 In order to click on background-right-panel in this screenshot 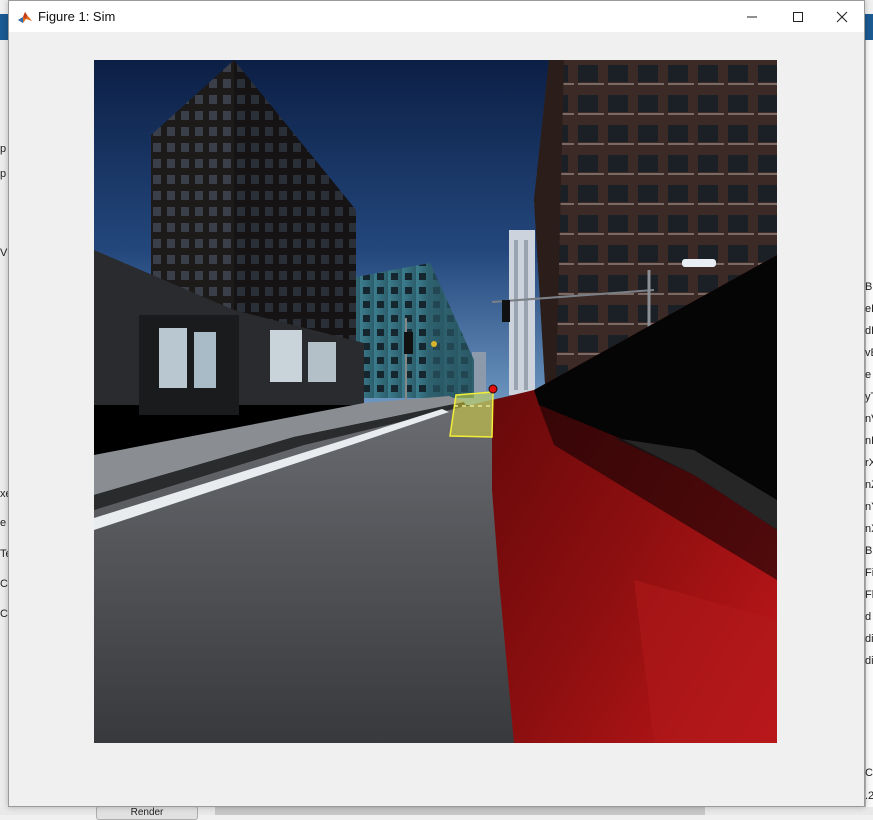, I will do `click(869, 427)`.